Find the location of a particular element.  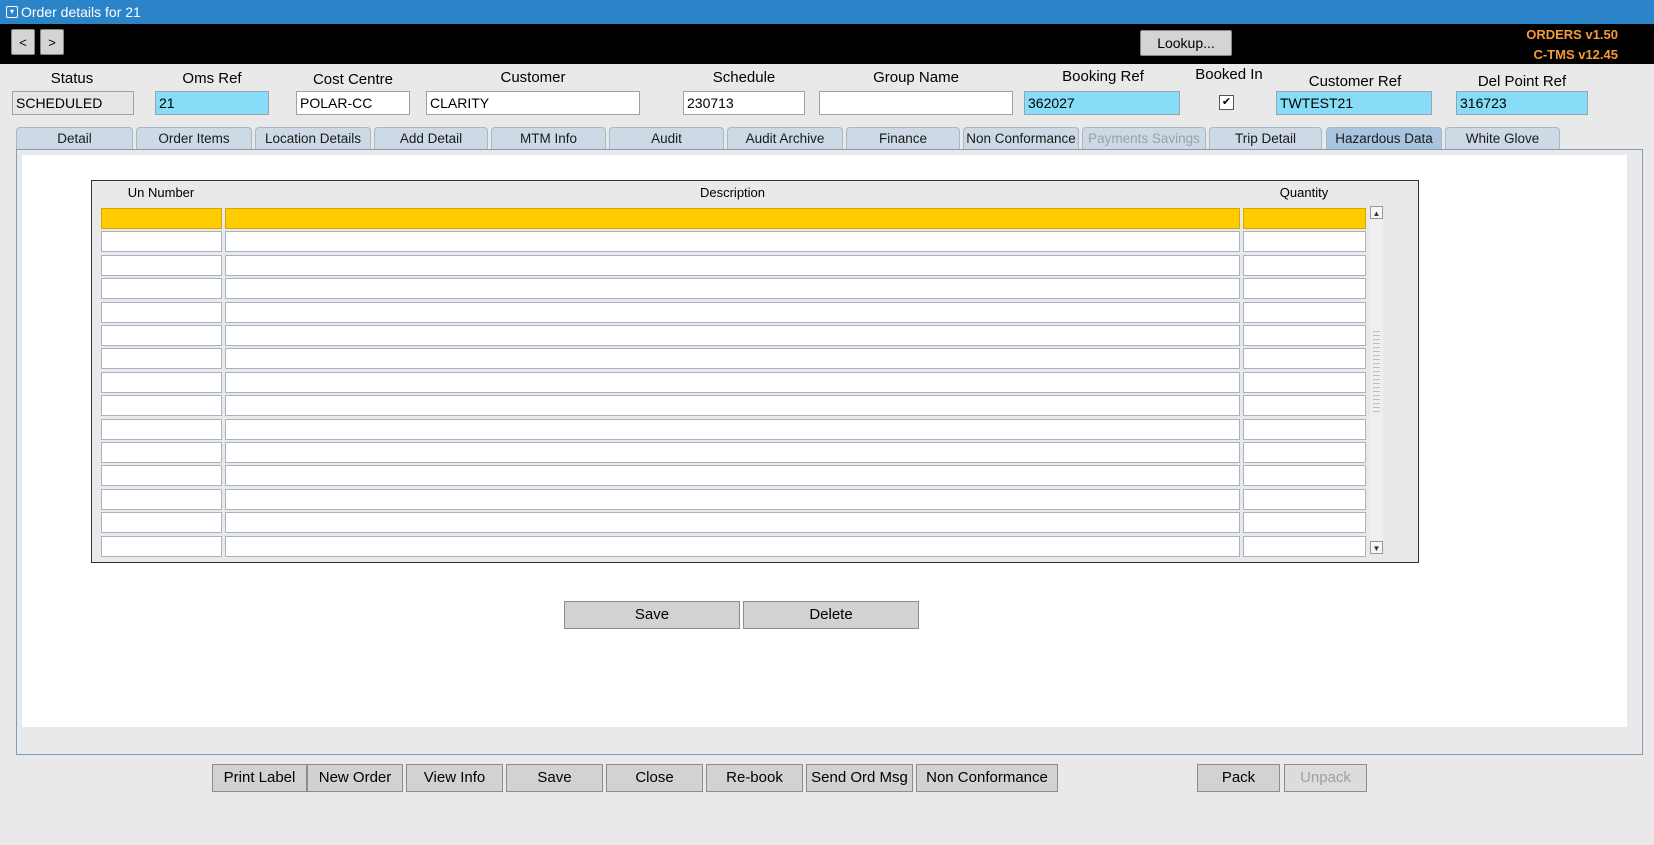

booking-ref-field is located at coordinates (1102, 103).